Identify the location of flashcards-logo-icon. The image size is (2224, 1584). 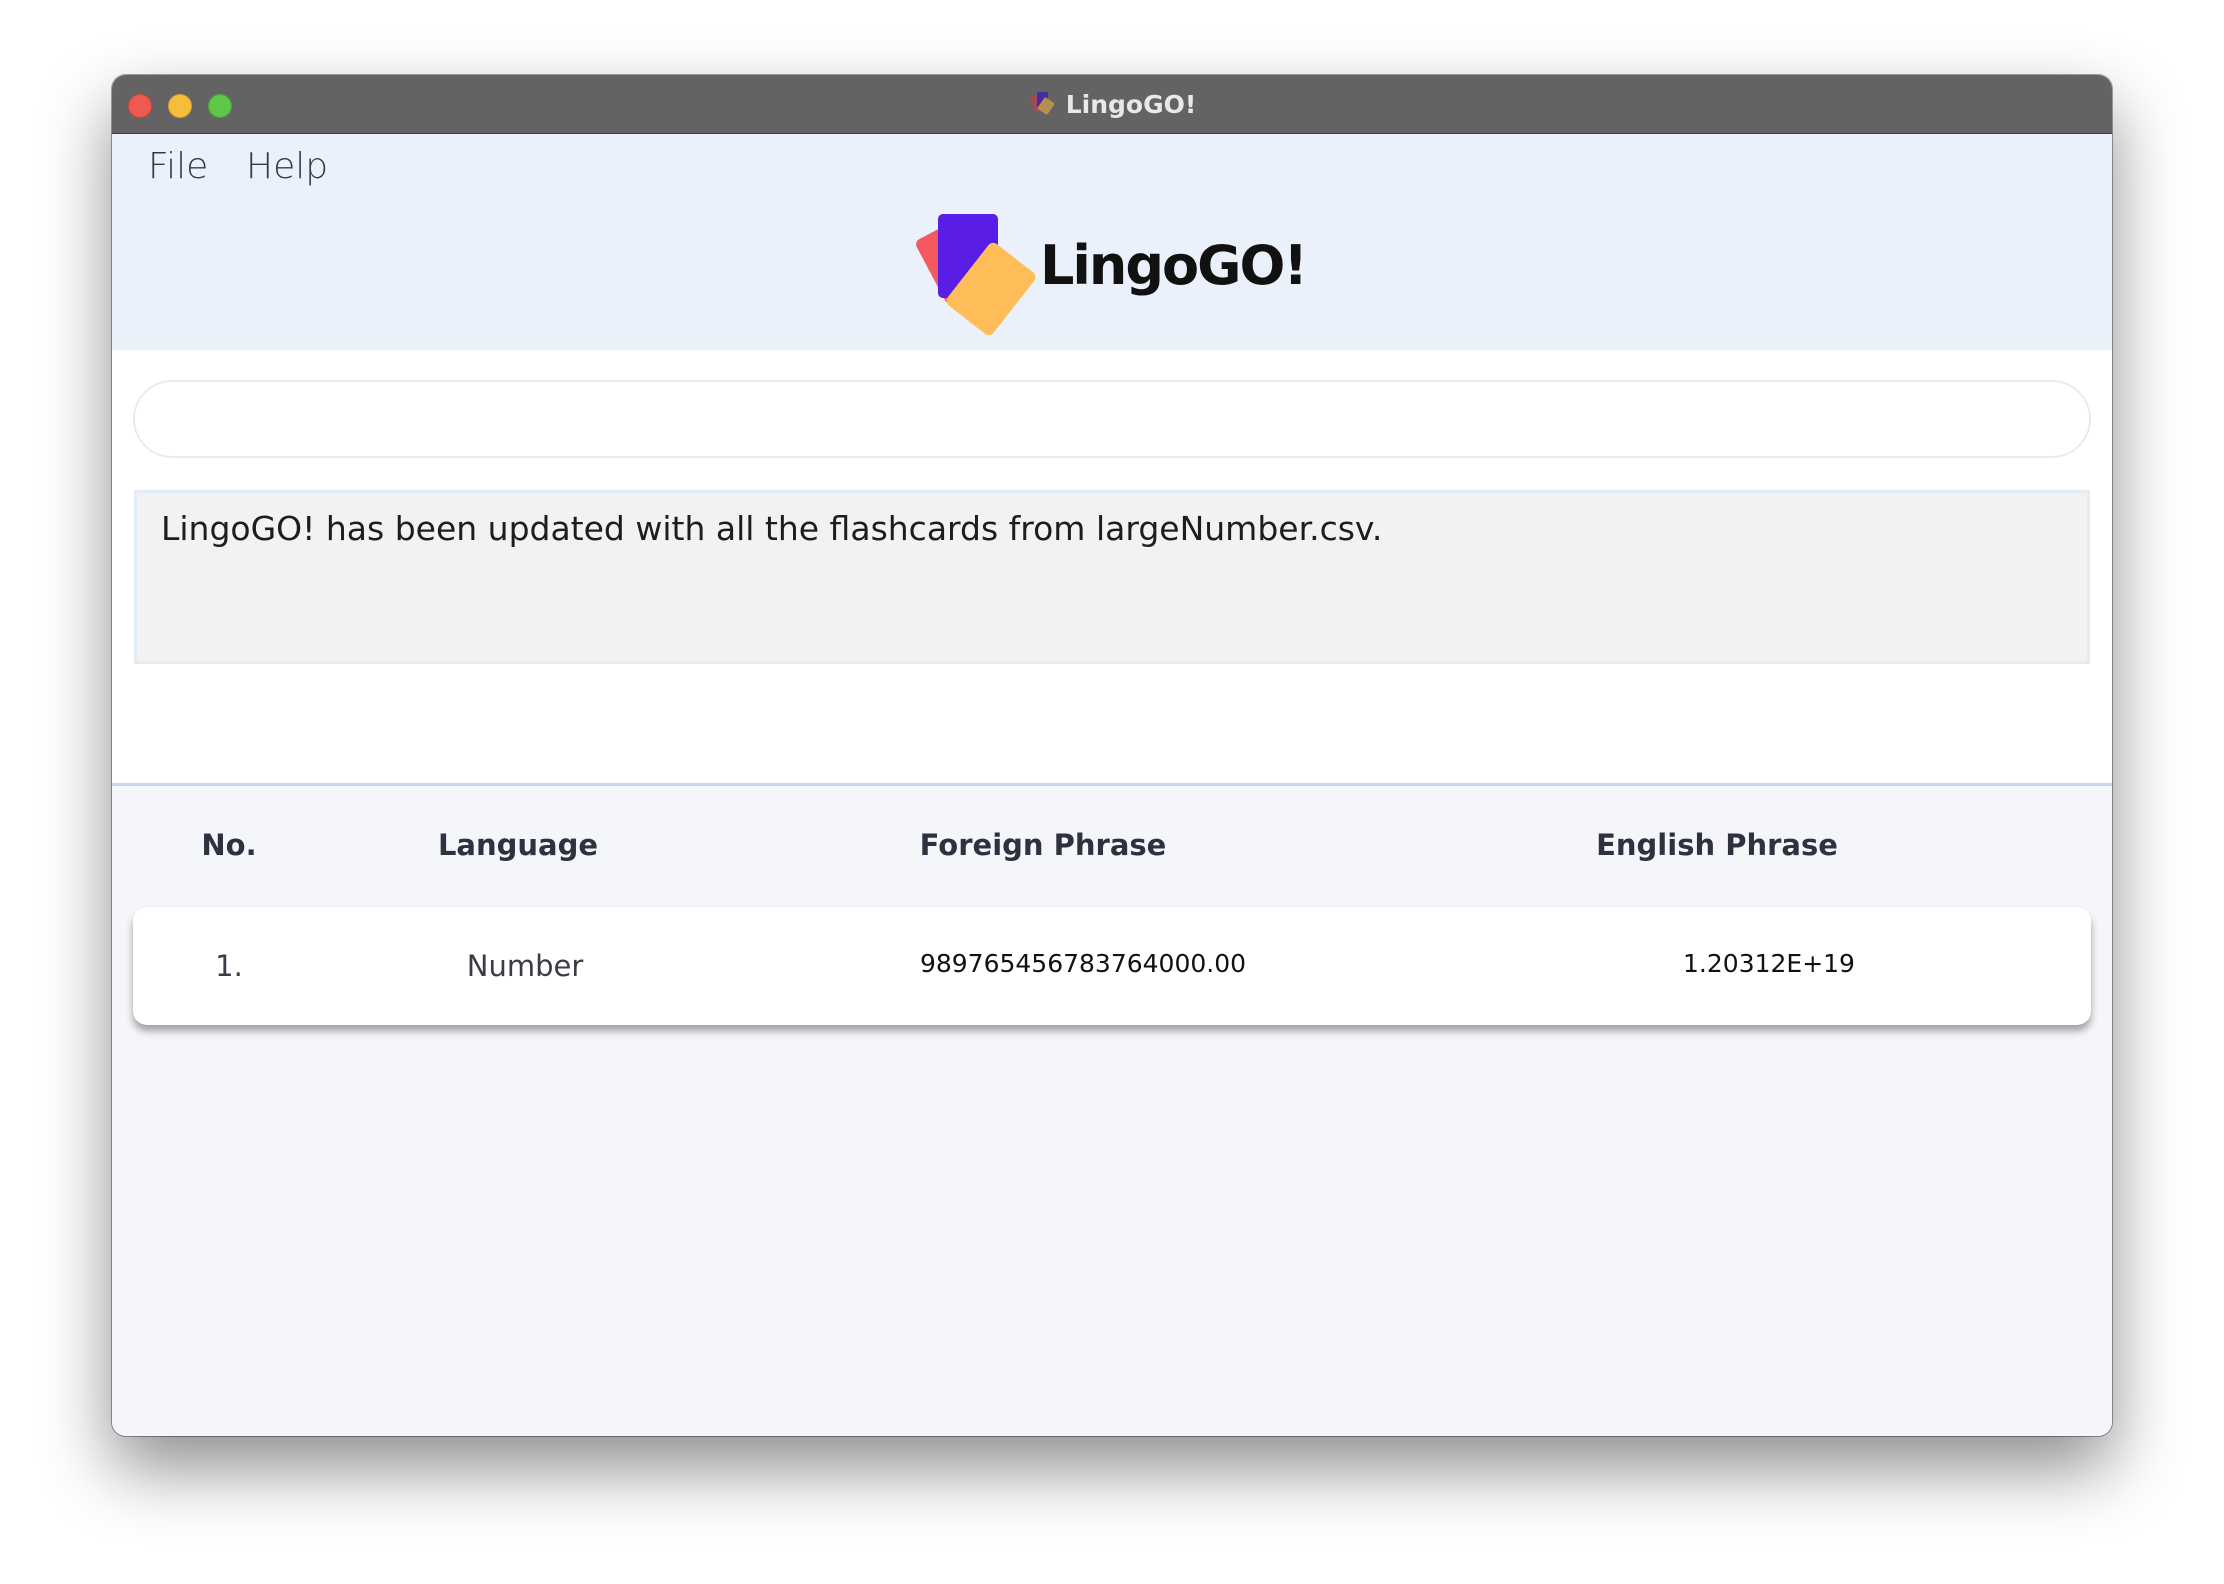
(976, 275).